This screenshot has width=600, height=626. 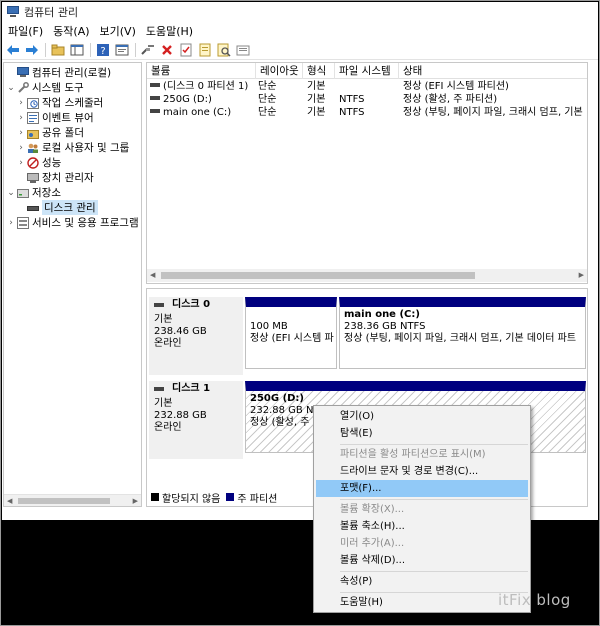 What do you see at coordinates (77, 50) in the screenshot?
I see `show-hide-tree-icon` at bounding box center [77, 50].